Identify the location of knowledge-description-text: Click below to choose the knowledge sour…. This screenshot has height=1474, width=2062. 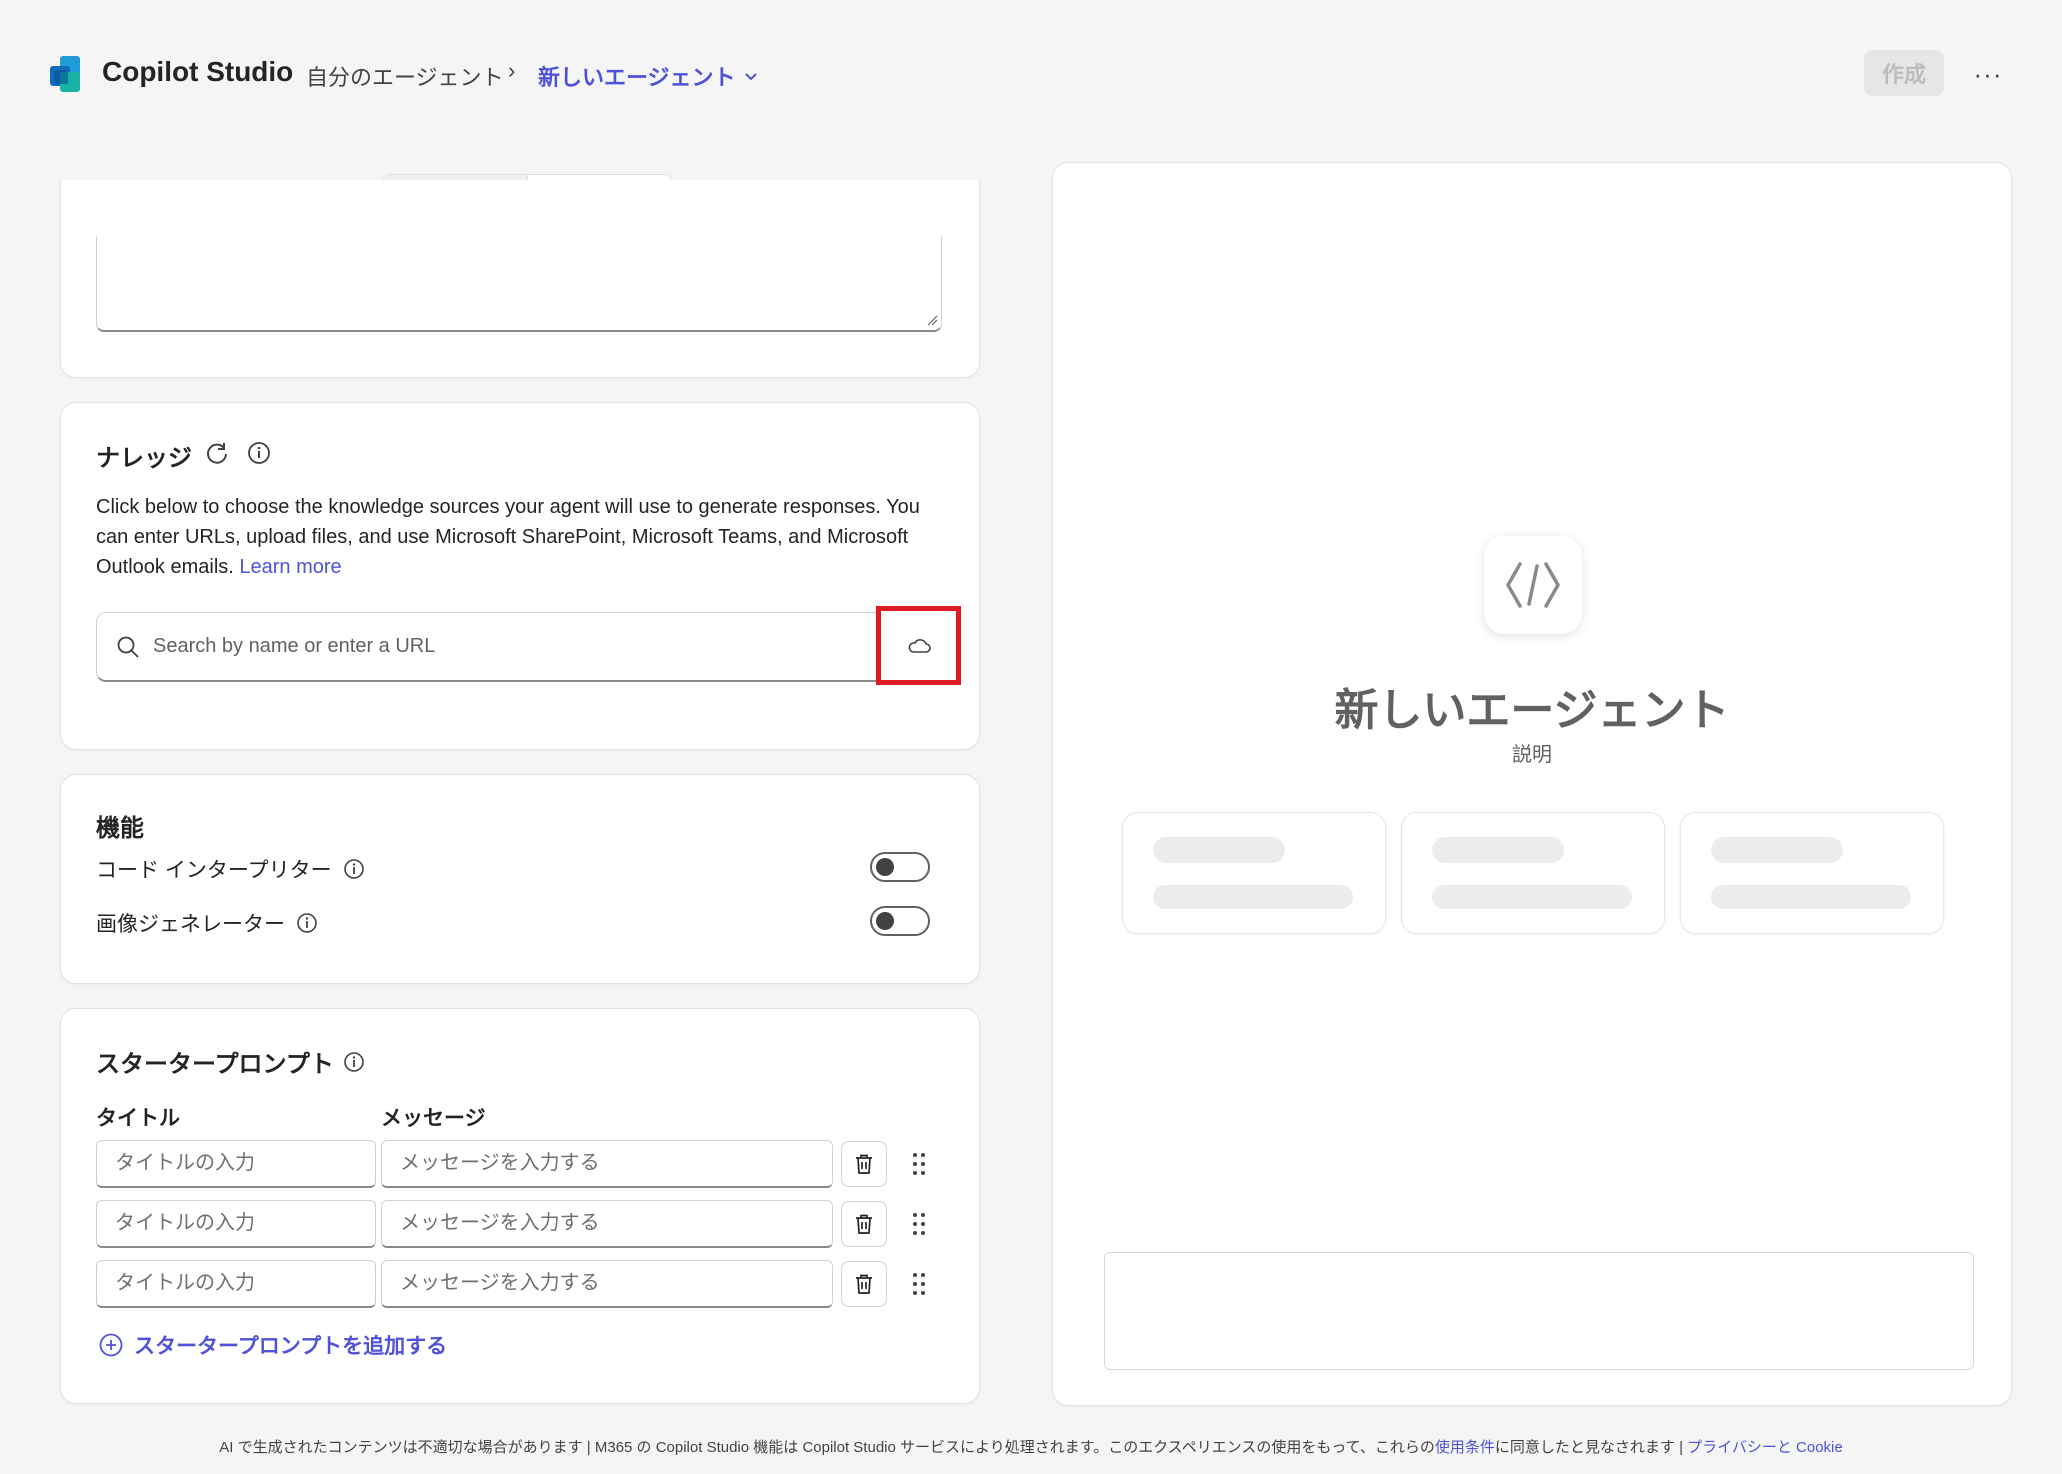
(508, 537).